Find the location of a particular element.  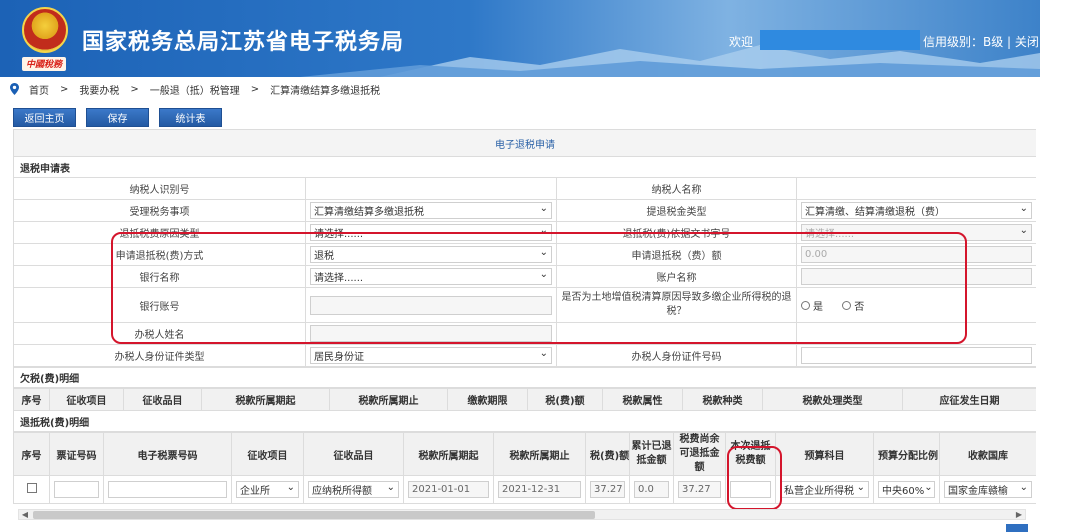

refund-col-header: 征收品目 is located at coordinates (353, 454).